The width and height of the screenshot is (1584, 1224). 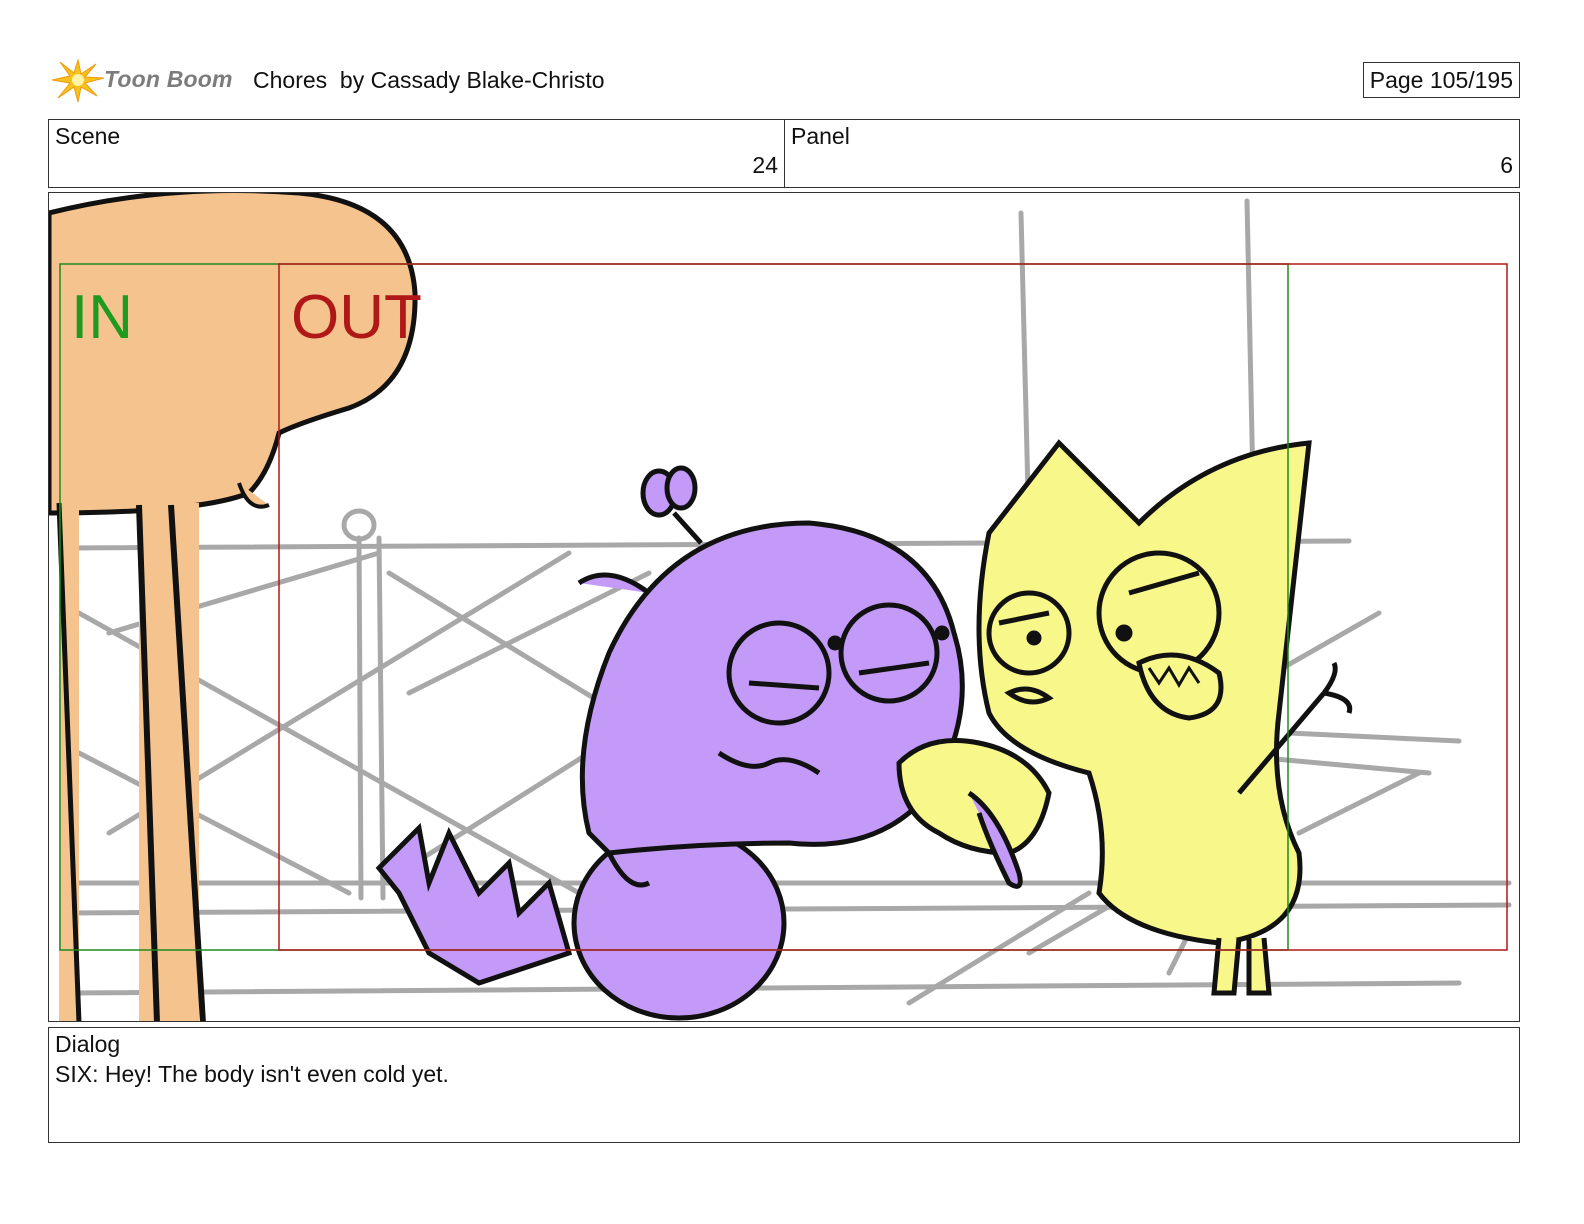 What do you see at coordinates (102, 317) in the screenshot?
I see `in-label: IN` at bounding box center [102, 317].